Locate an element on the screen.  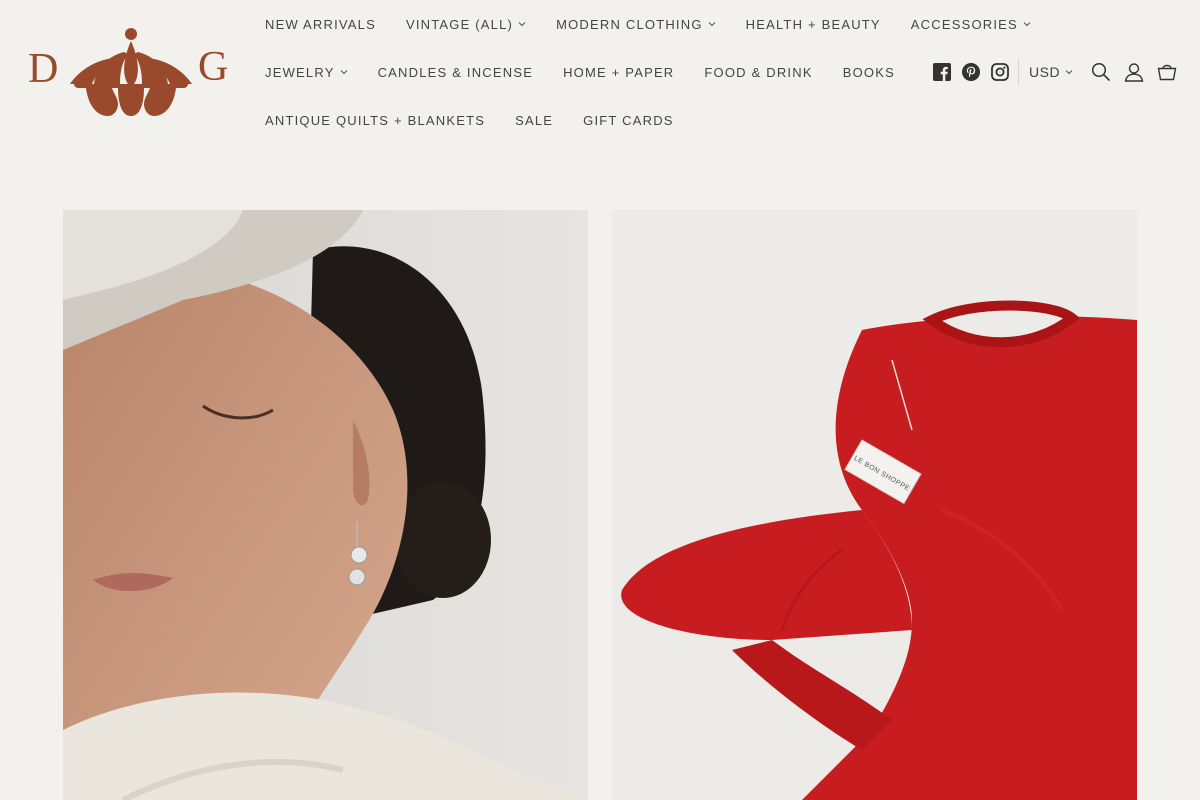
nav-item-vintage-all: VINTAGE (ALL) is located at coordinates (466, 24).